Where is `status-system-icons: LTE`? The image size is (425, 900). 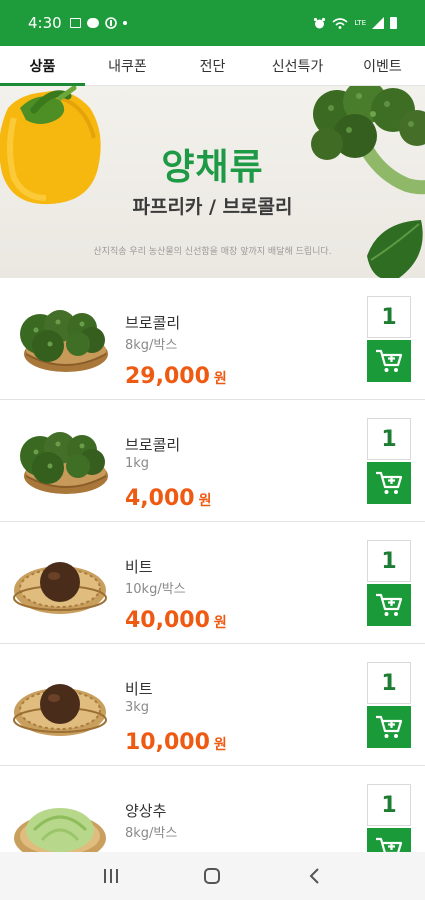
status-system-icons: LTE is located at coordinates (355, 23).